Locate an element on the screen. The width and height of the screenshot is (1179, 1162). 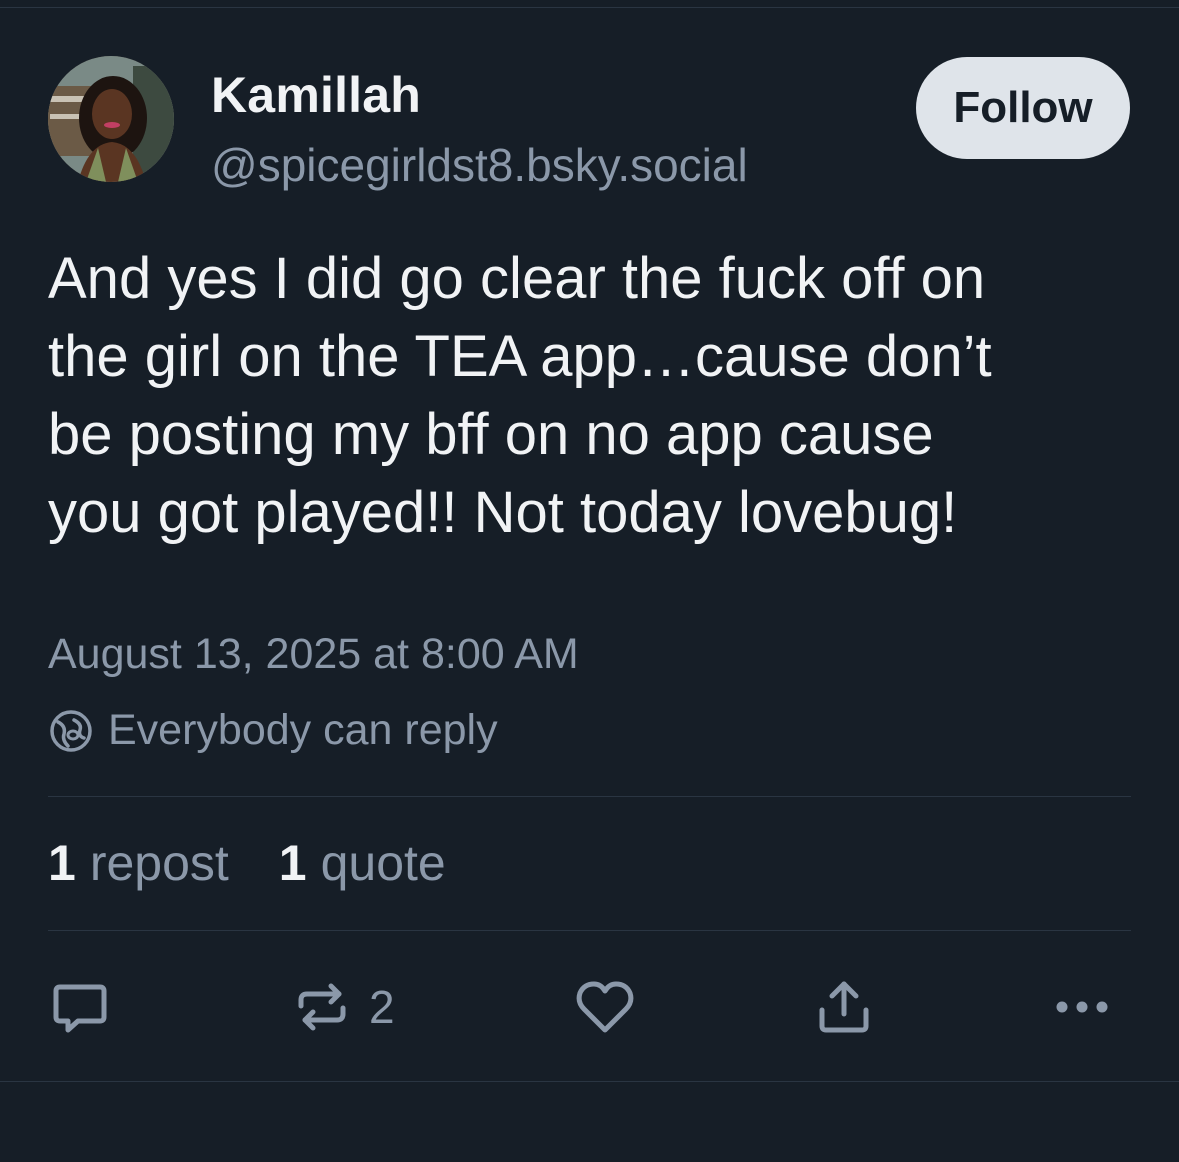
more-icon is located at coordinates (1082, 1007).